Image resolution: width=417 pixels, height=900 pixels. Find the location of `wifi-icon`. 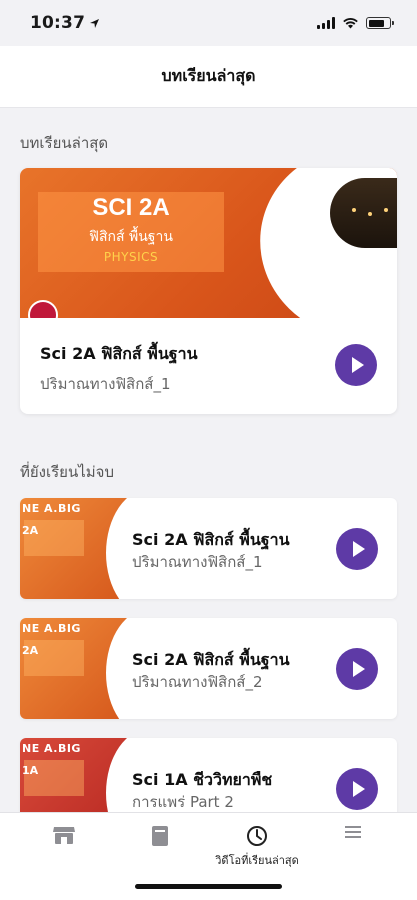

wifi-icon is located at coordinates (350, 23).